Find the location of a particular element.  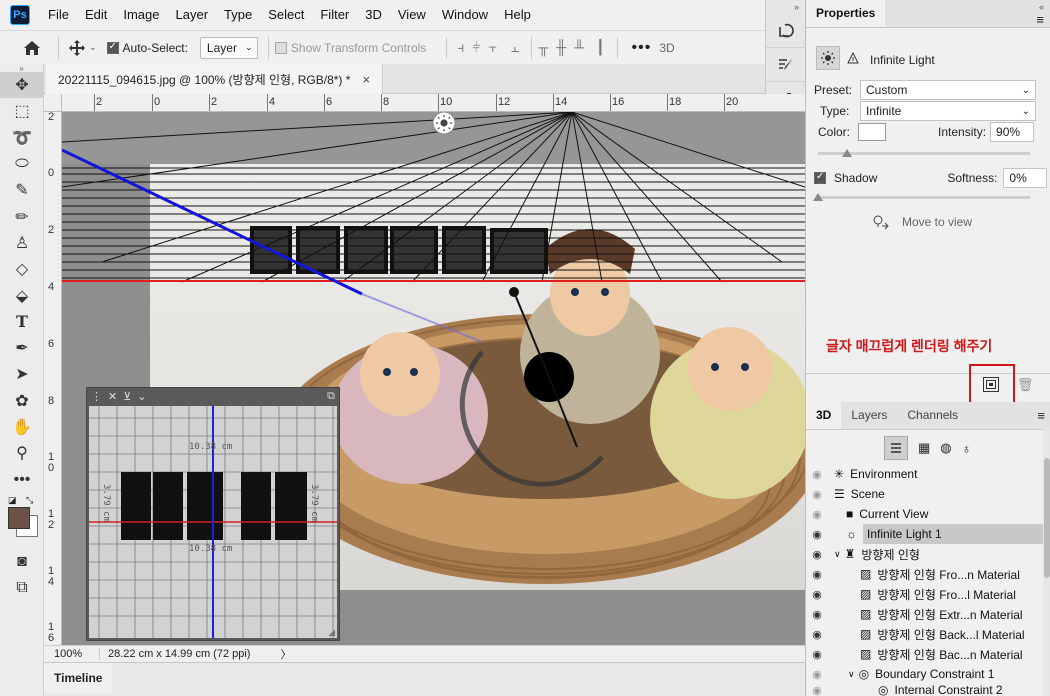

menu-view: View is located at coordinates (412, 15).